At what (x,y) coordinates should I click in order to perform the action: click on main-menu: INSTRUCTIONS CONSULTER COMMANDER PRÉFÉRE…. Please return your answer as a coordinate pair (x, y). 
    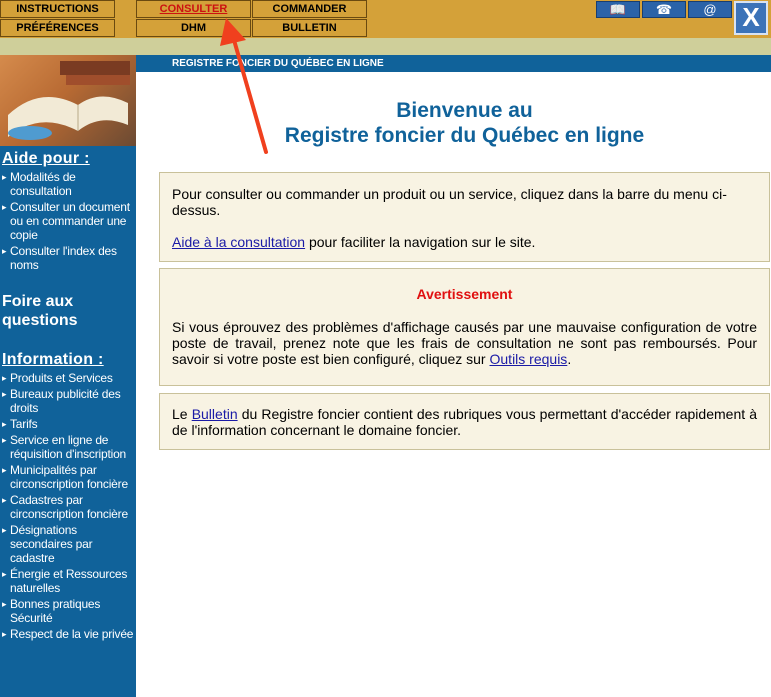
    Looking at the image, I should click on (184, 19).